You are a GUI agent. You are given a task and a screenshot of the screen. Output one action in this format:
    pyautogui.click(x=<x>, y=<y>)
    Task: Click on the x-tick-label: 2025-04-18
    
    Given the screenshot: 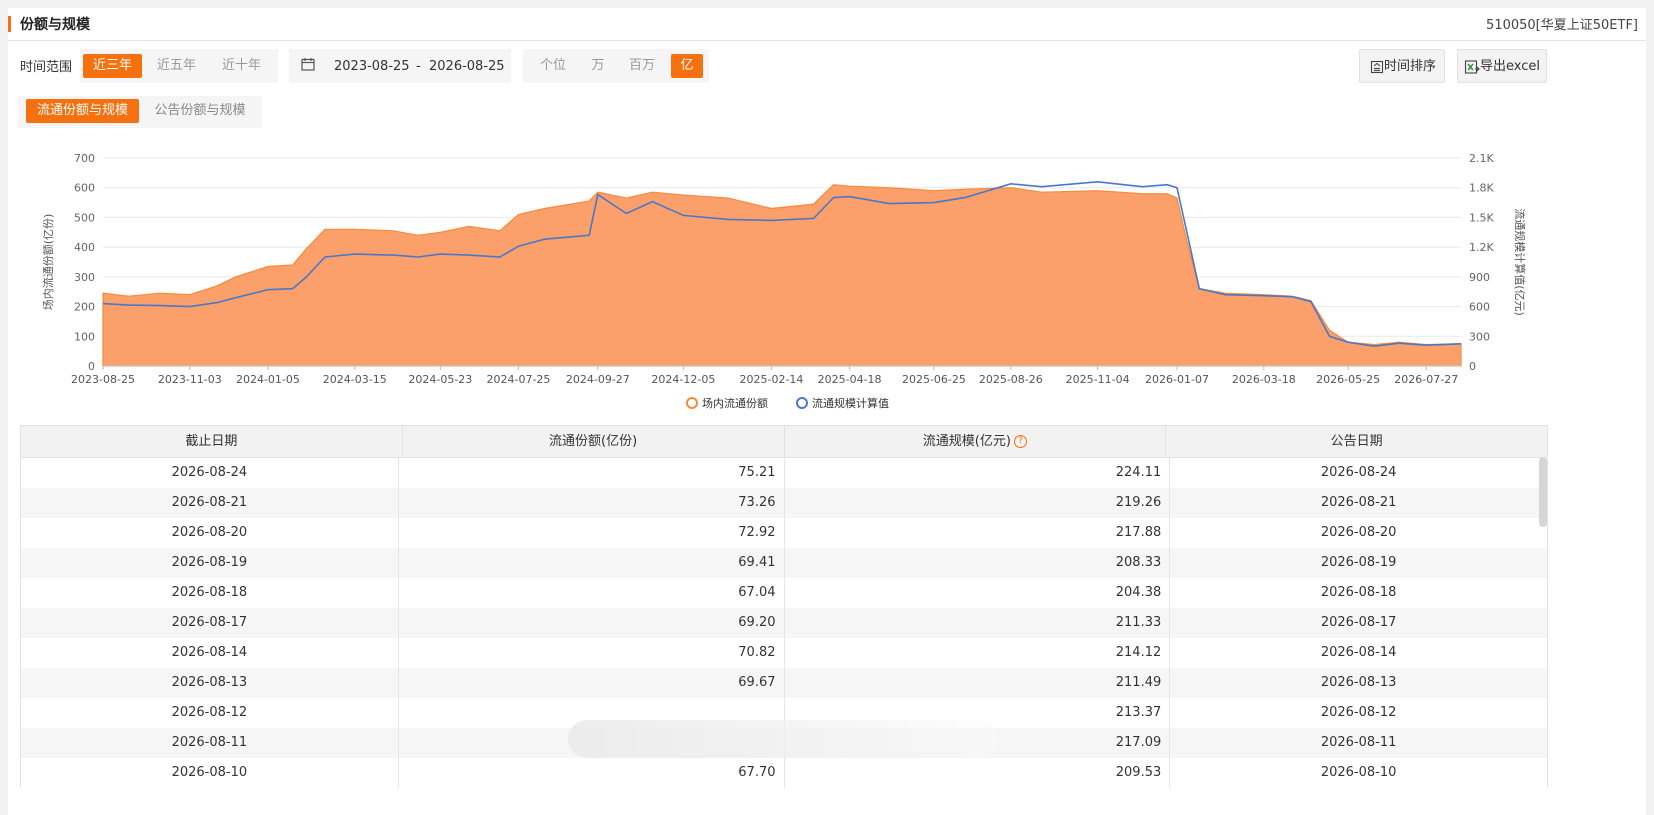 What is the action you would take?
    pyautogui.click(x=850, y=379)
    